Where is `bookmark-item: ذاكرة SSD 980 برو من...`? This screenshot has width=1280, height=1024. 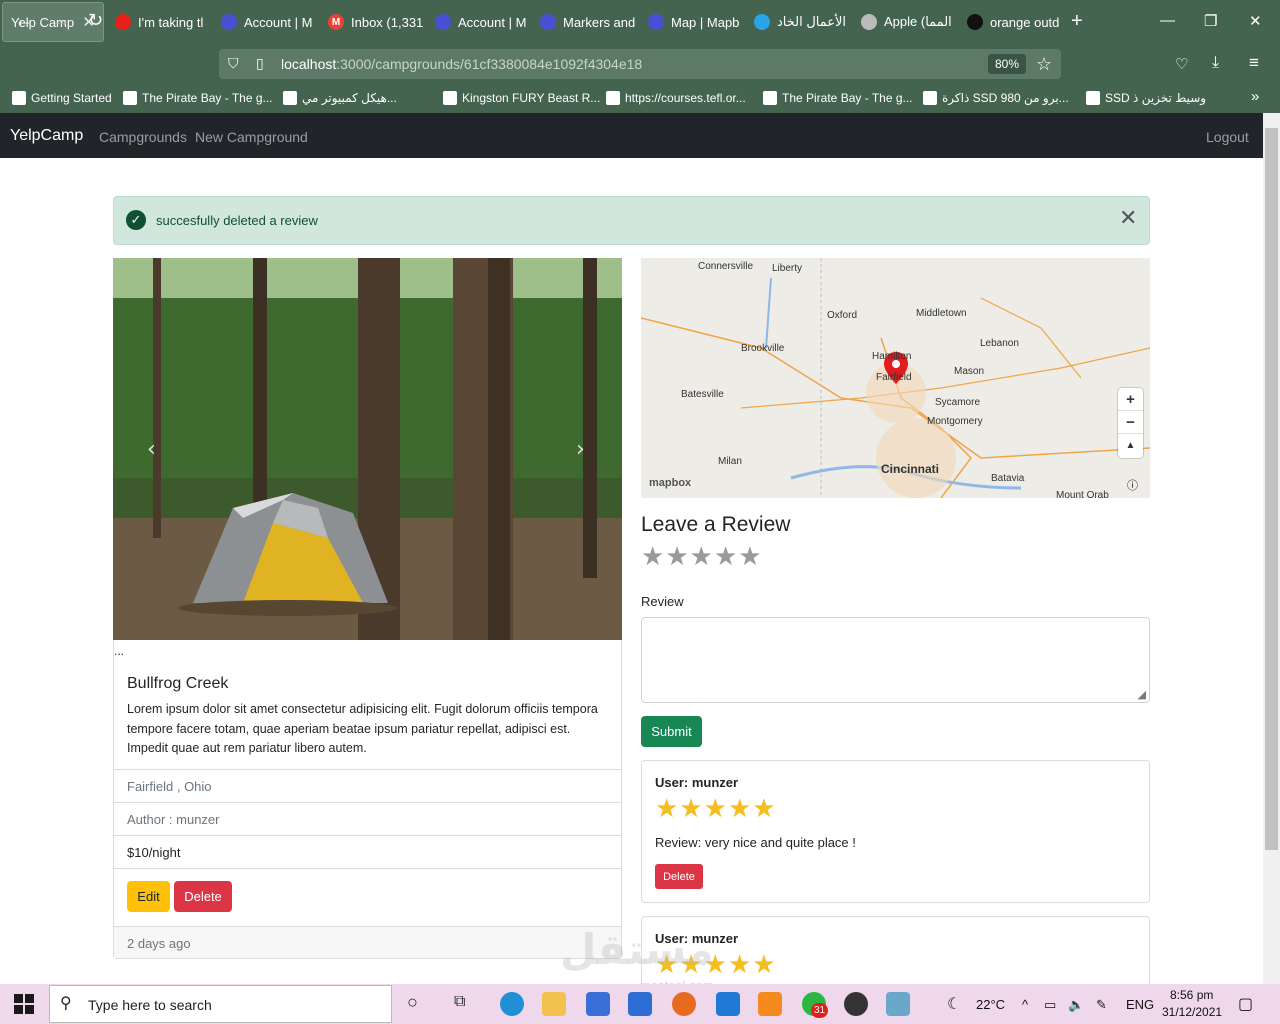 bookmark-item: ذاكرة SSD 980 برو من... is located at coordinates (996, 98).